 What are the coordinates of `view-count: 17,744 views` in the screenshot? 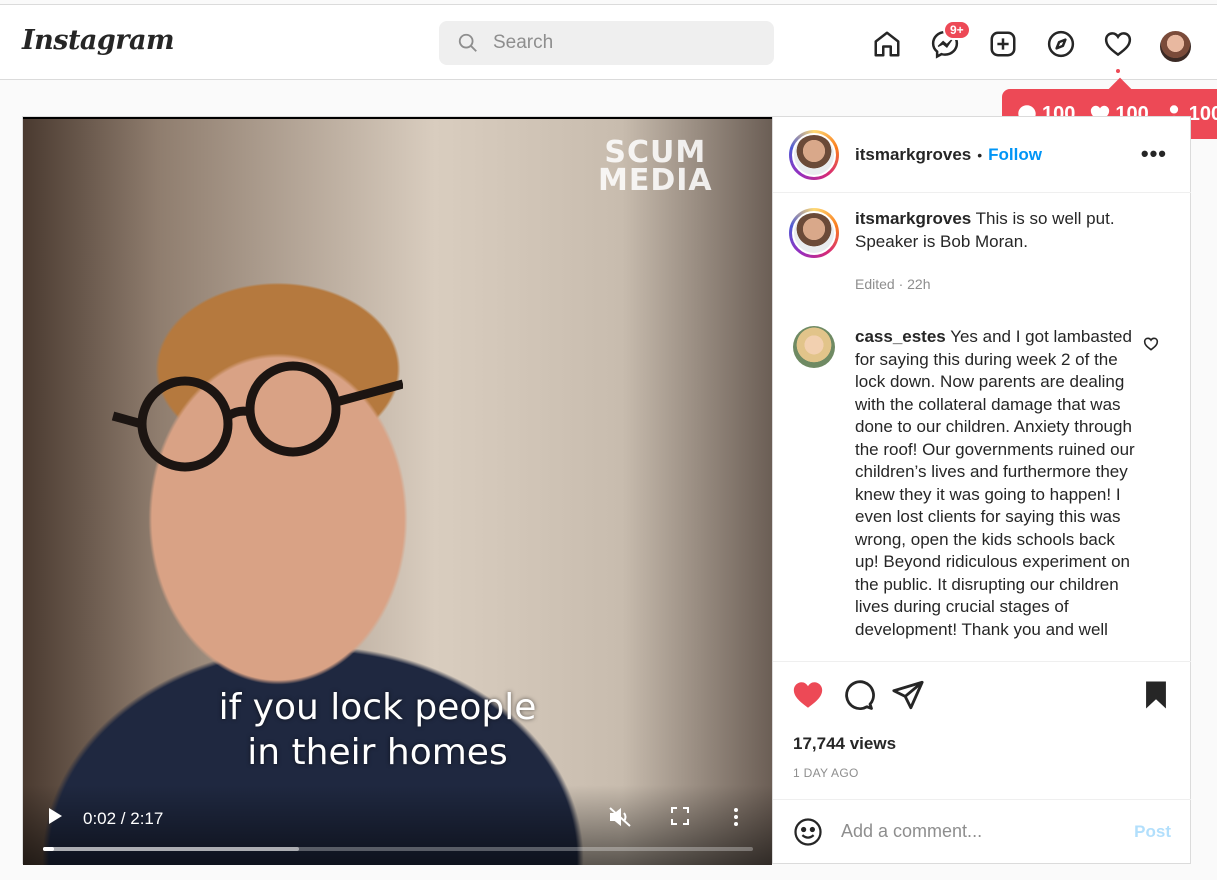 It's located at (845, 743).